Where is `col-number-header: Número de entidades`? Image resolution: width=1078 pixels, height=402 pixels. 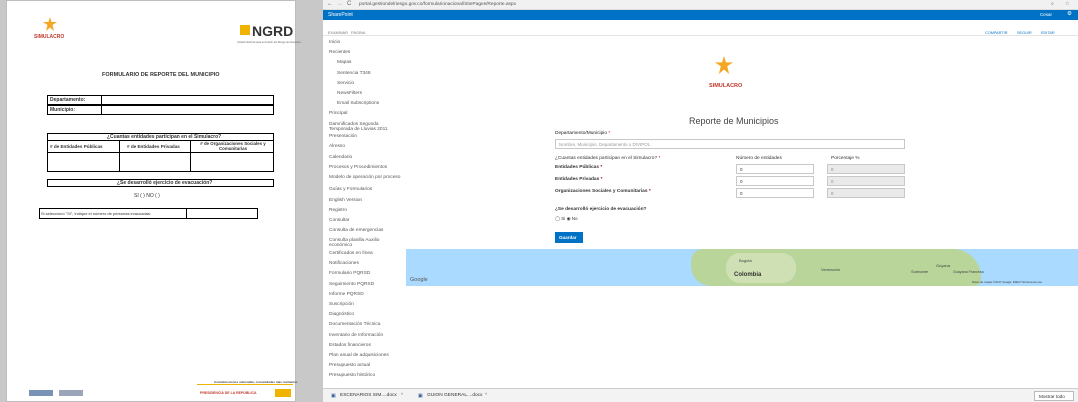
col-number-header: Número de entidades is located at coordinates (759, 158).